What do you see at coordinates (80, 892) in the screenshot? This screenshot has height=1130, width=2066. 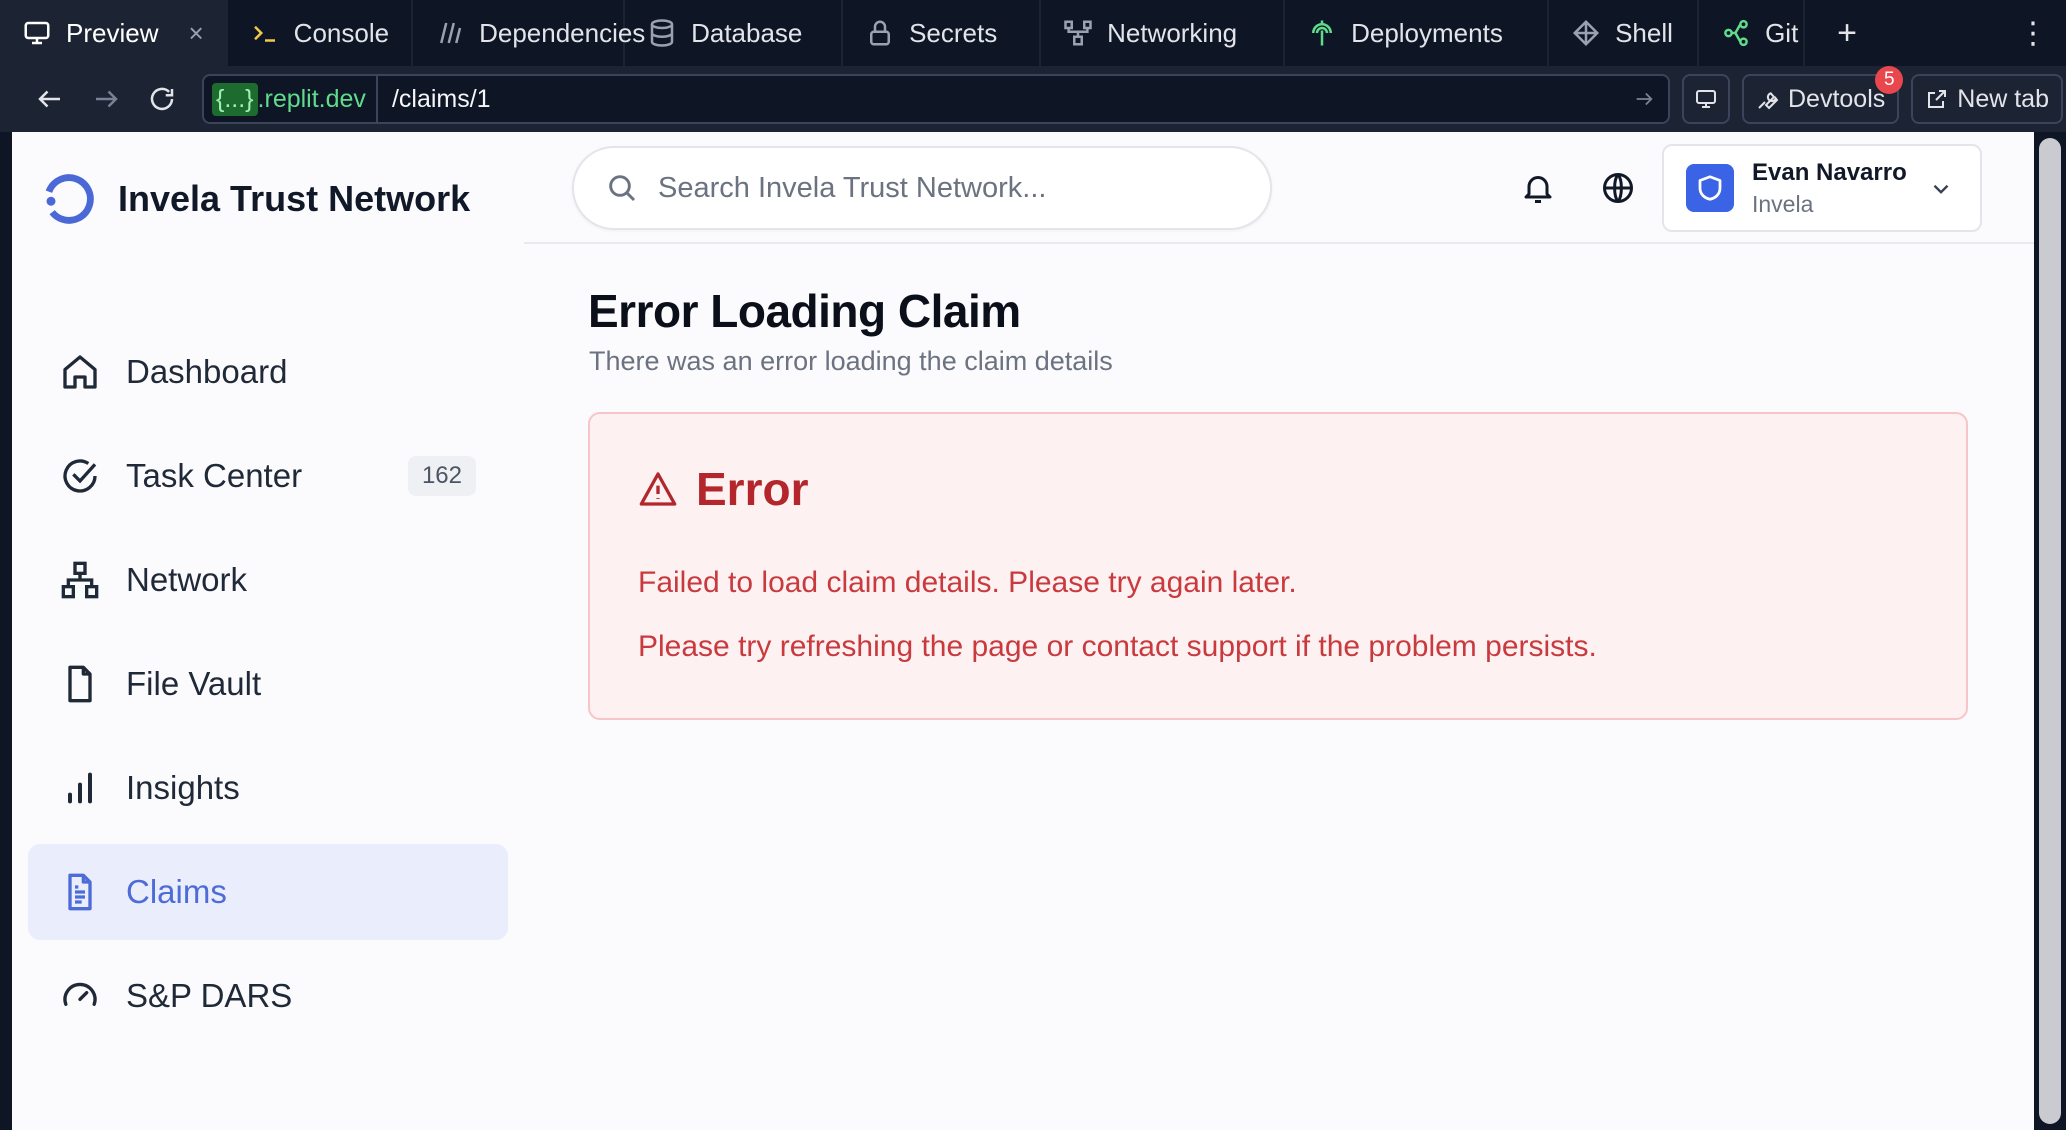 I see `document-icon` at bounding box center [80, 892].